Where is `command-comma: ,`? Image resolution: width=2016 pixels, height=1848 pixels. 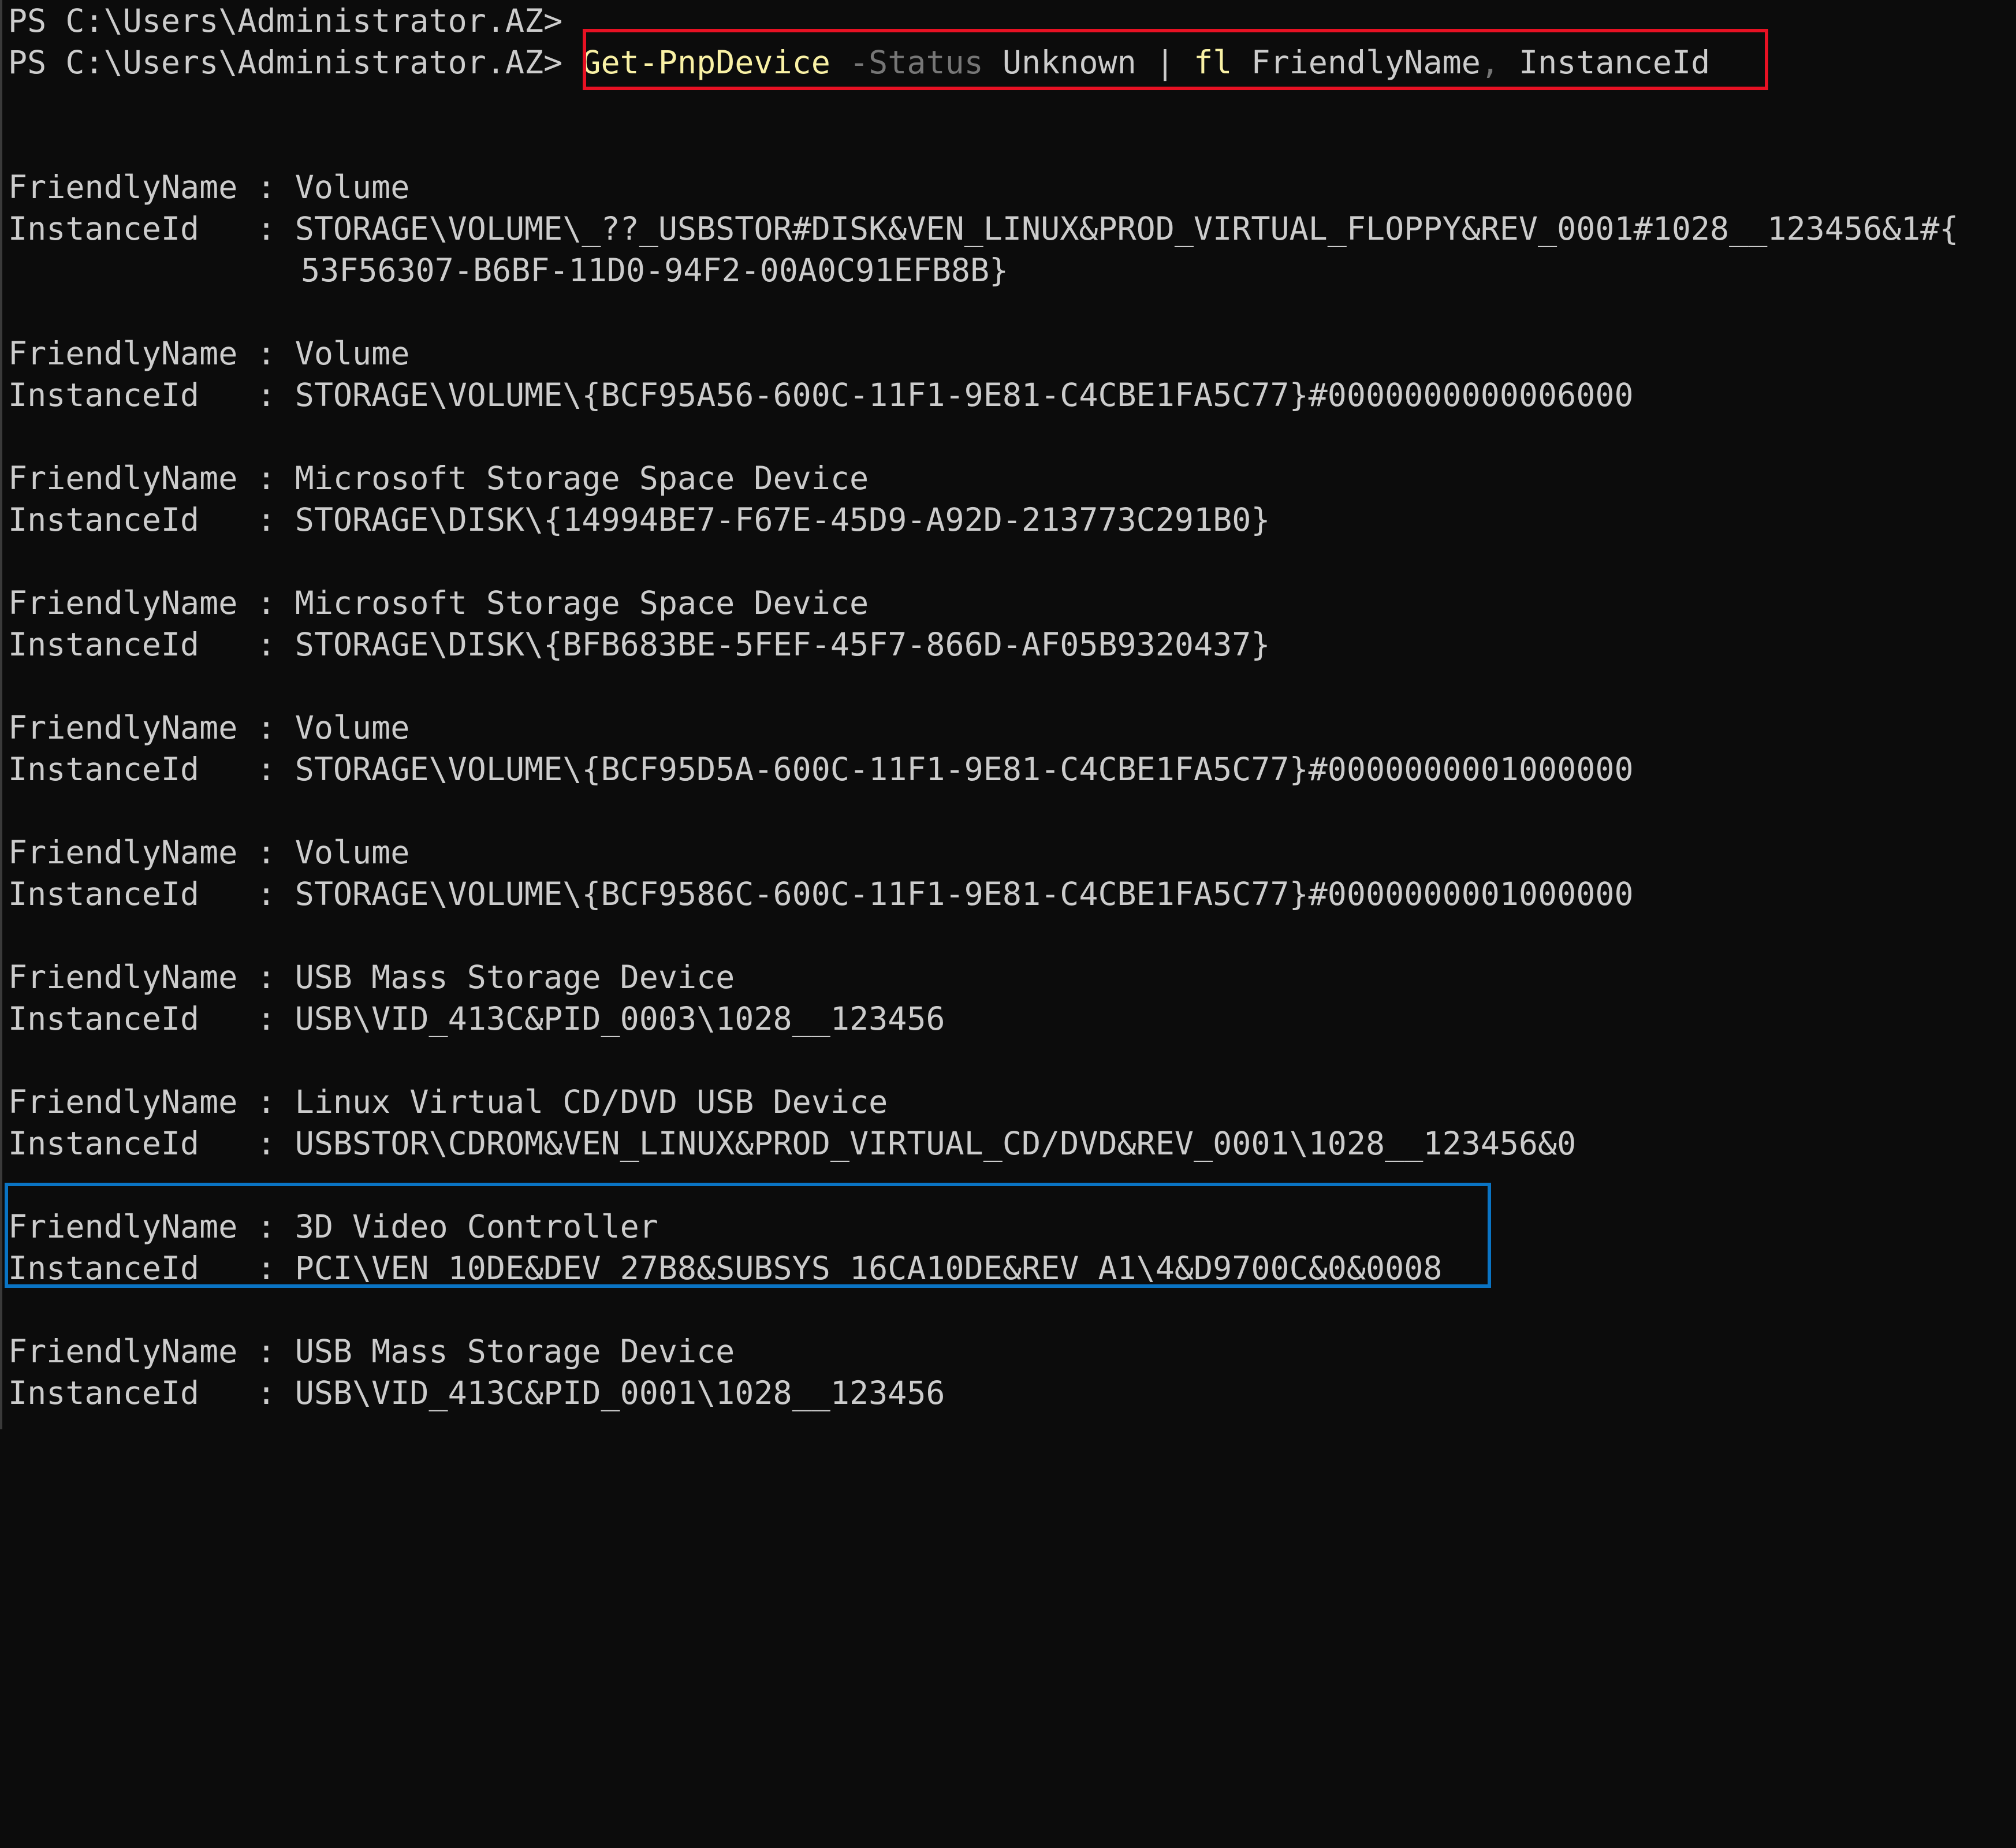
command-comma: , is located at coordinates (1490, 63).